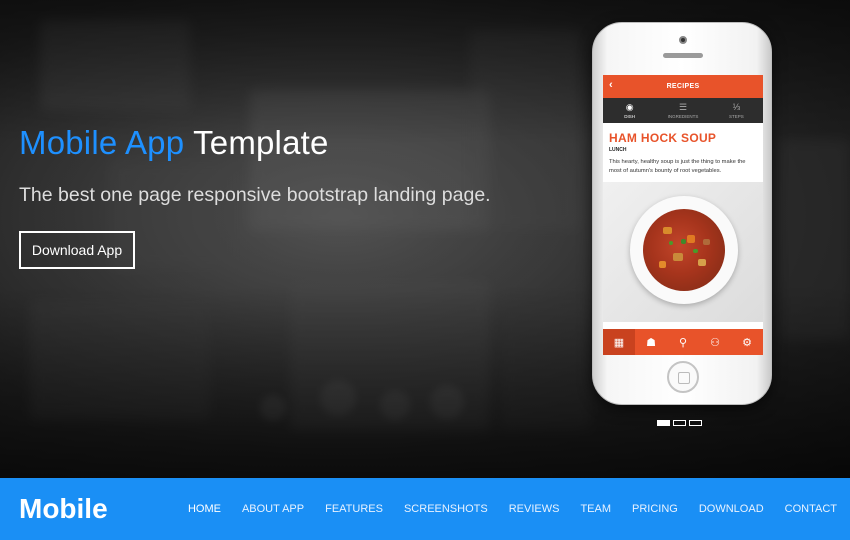  I want to click on cutlery-icon: ⚲, so click(683, 342).